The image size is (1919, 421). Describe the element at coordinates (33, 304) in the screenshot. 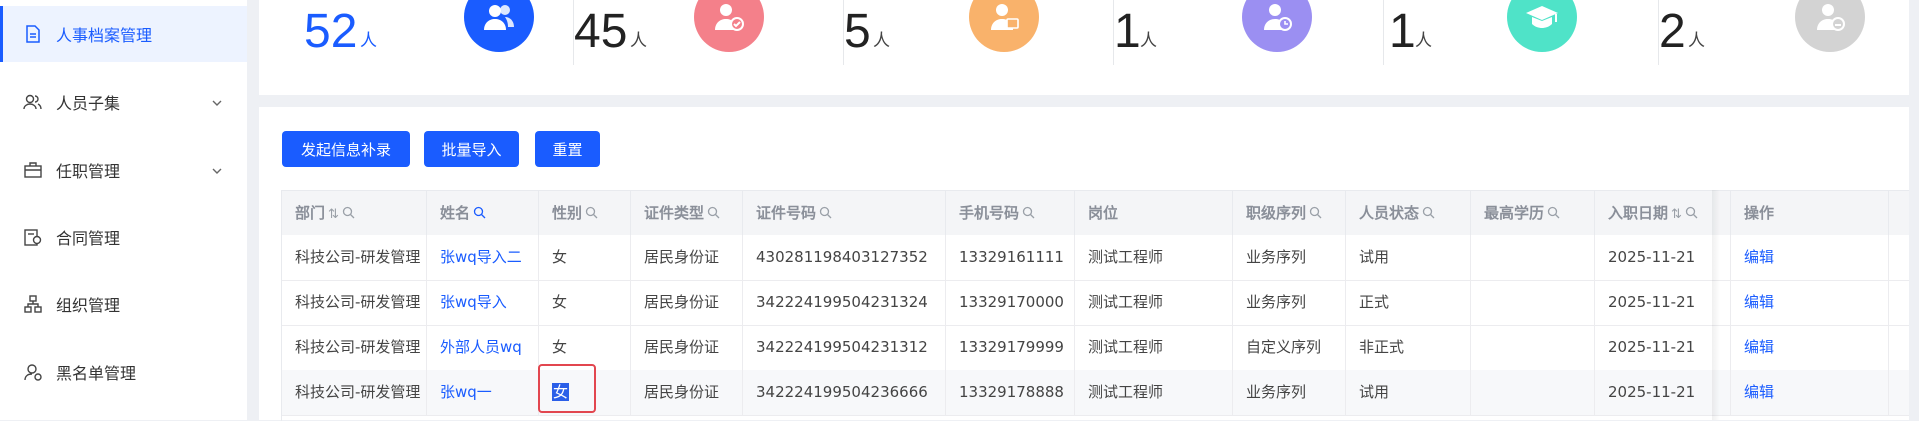

I see `org-chart-icon` at that location.